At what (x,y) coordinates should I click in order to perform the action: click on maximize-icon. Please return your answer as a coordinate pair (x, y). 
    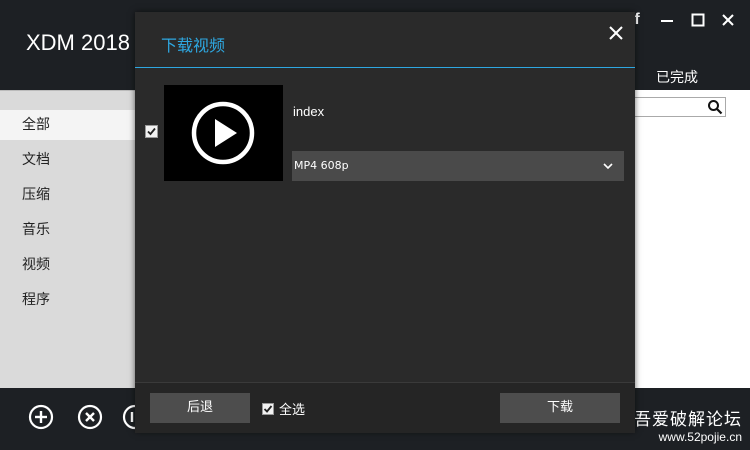
    Looking at the image, I should click on (698, 20).